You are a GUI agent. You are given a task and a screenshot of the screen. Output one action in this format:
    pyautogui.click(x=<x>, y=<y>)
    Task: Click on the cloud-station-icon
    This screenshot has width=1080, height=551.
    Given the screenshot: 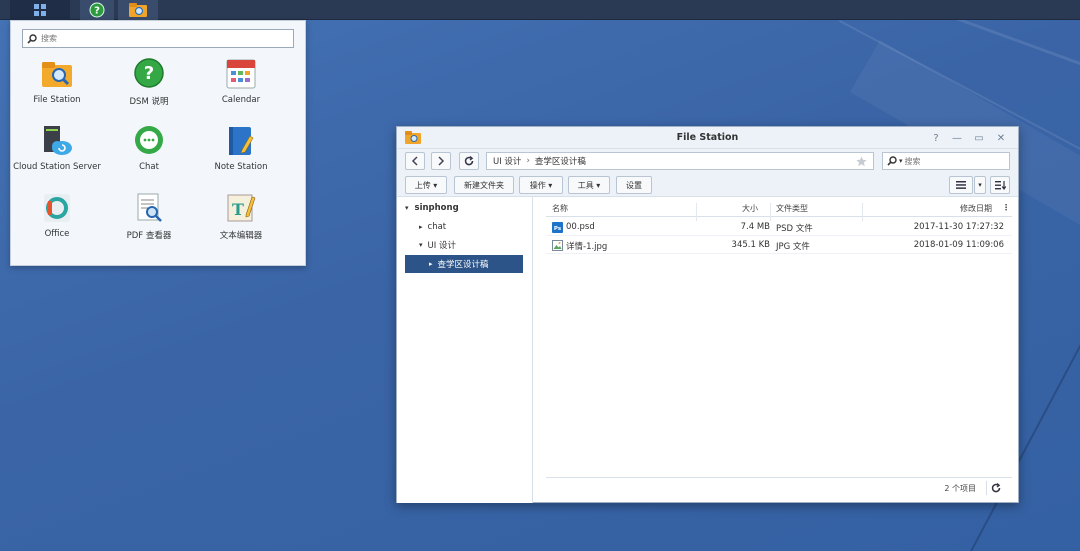 What is the action you would take?
    pyautogui.click(x=58, y=140)
    